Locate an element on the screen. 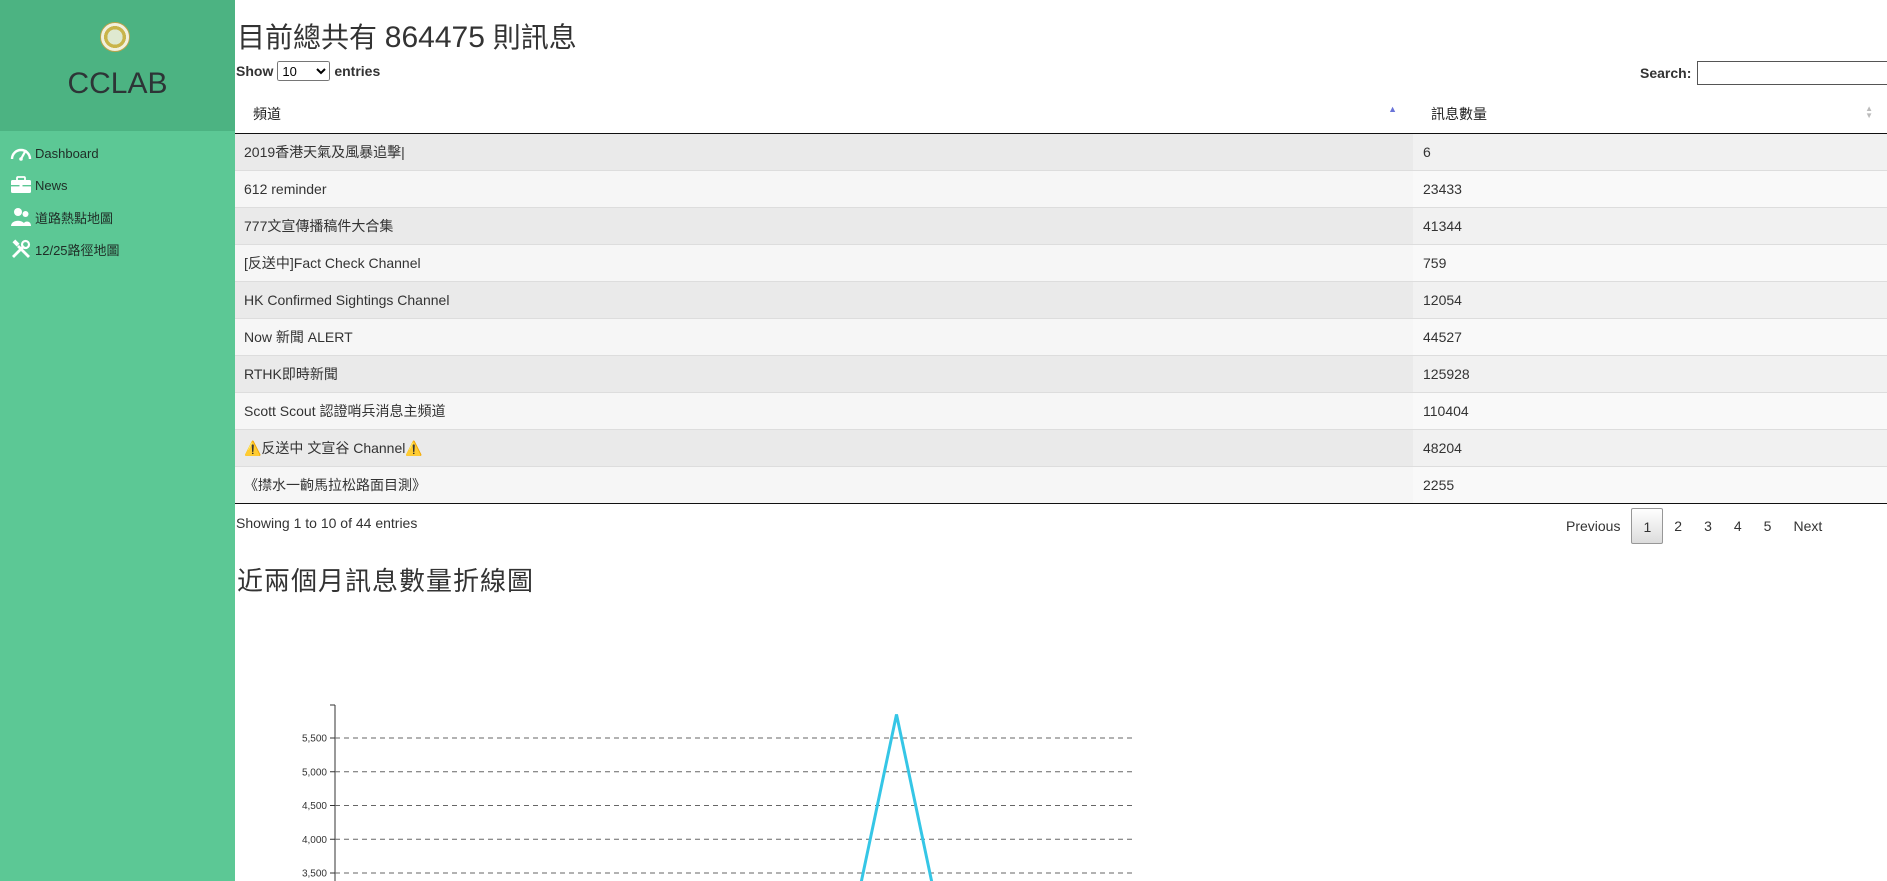 Image resolution: width=1887 pixels, height=881 pixels. y-tick-label: 4,000 is located at coordinates (314, 840).